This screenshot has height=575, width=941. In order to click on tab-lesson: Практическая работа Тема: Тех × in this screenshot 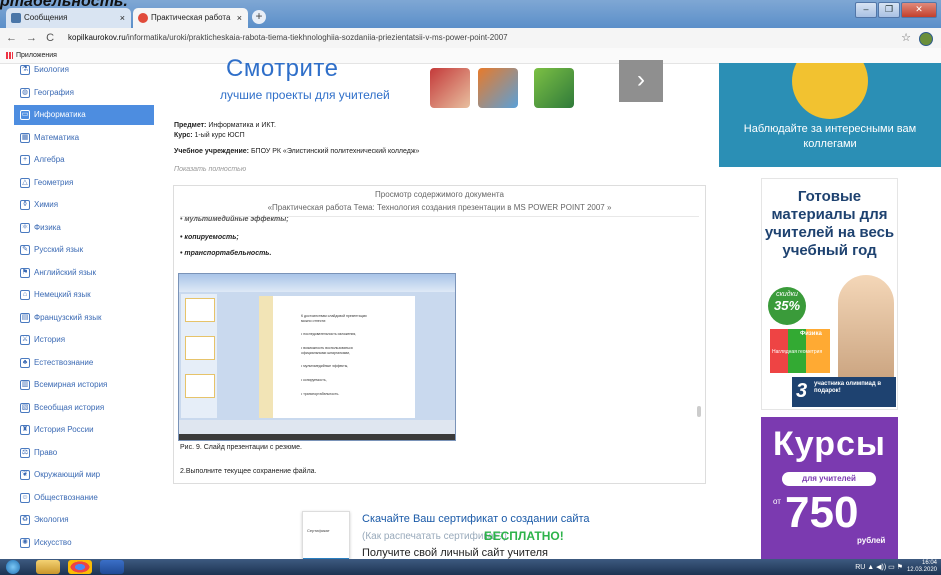, I will do `click(190, 25)`.